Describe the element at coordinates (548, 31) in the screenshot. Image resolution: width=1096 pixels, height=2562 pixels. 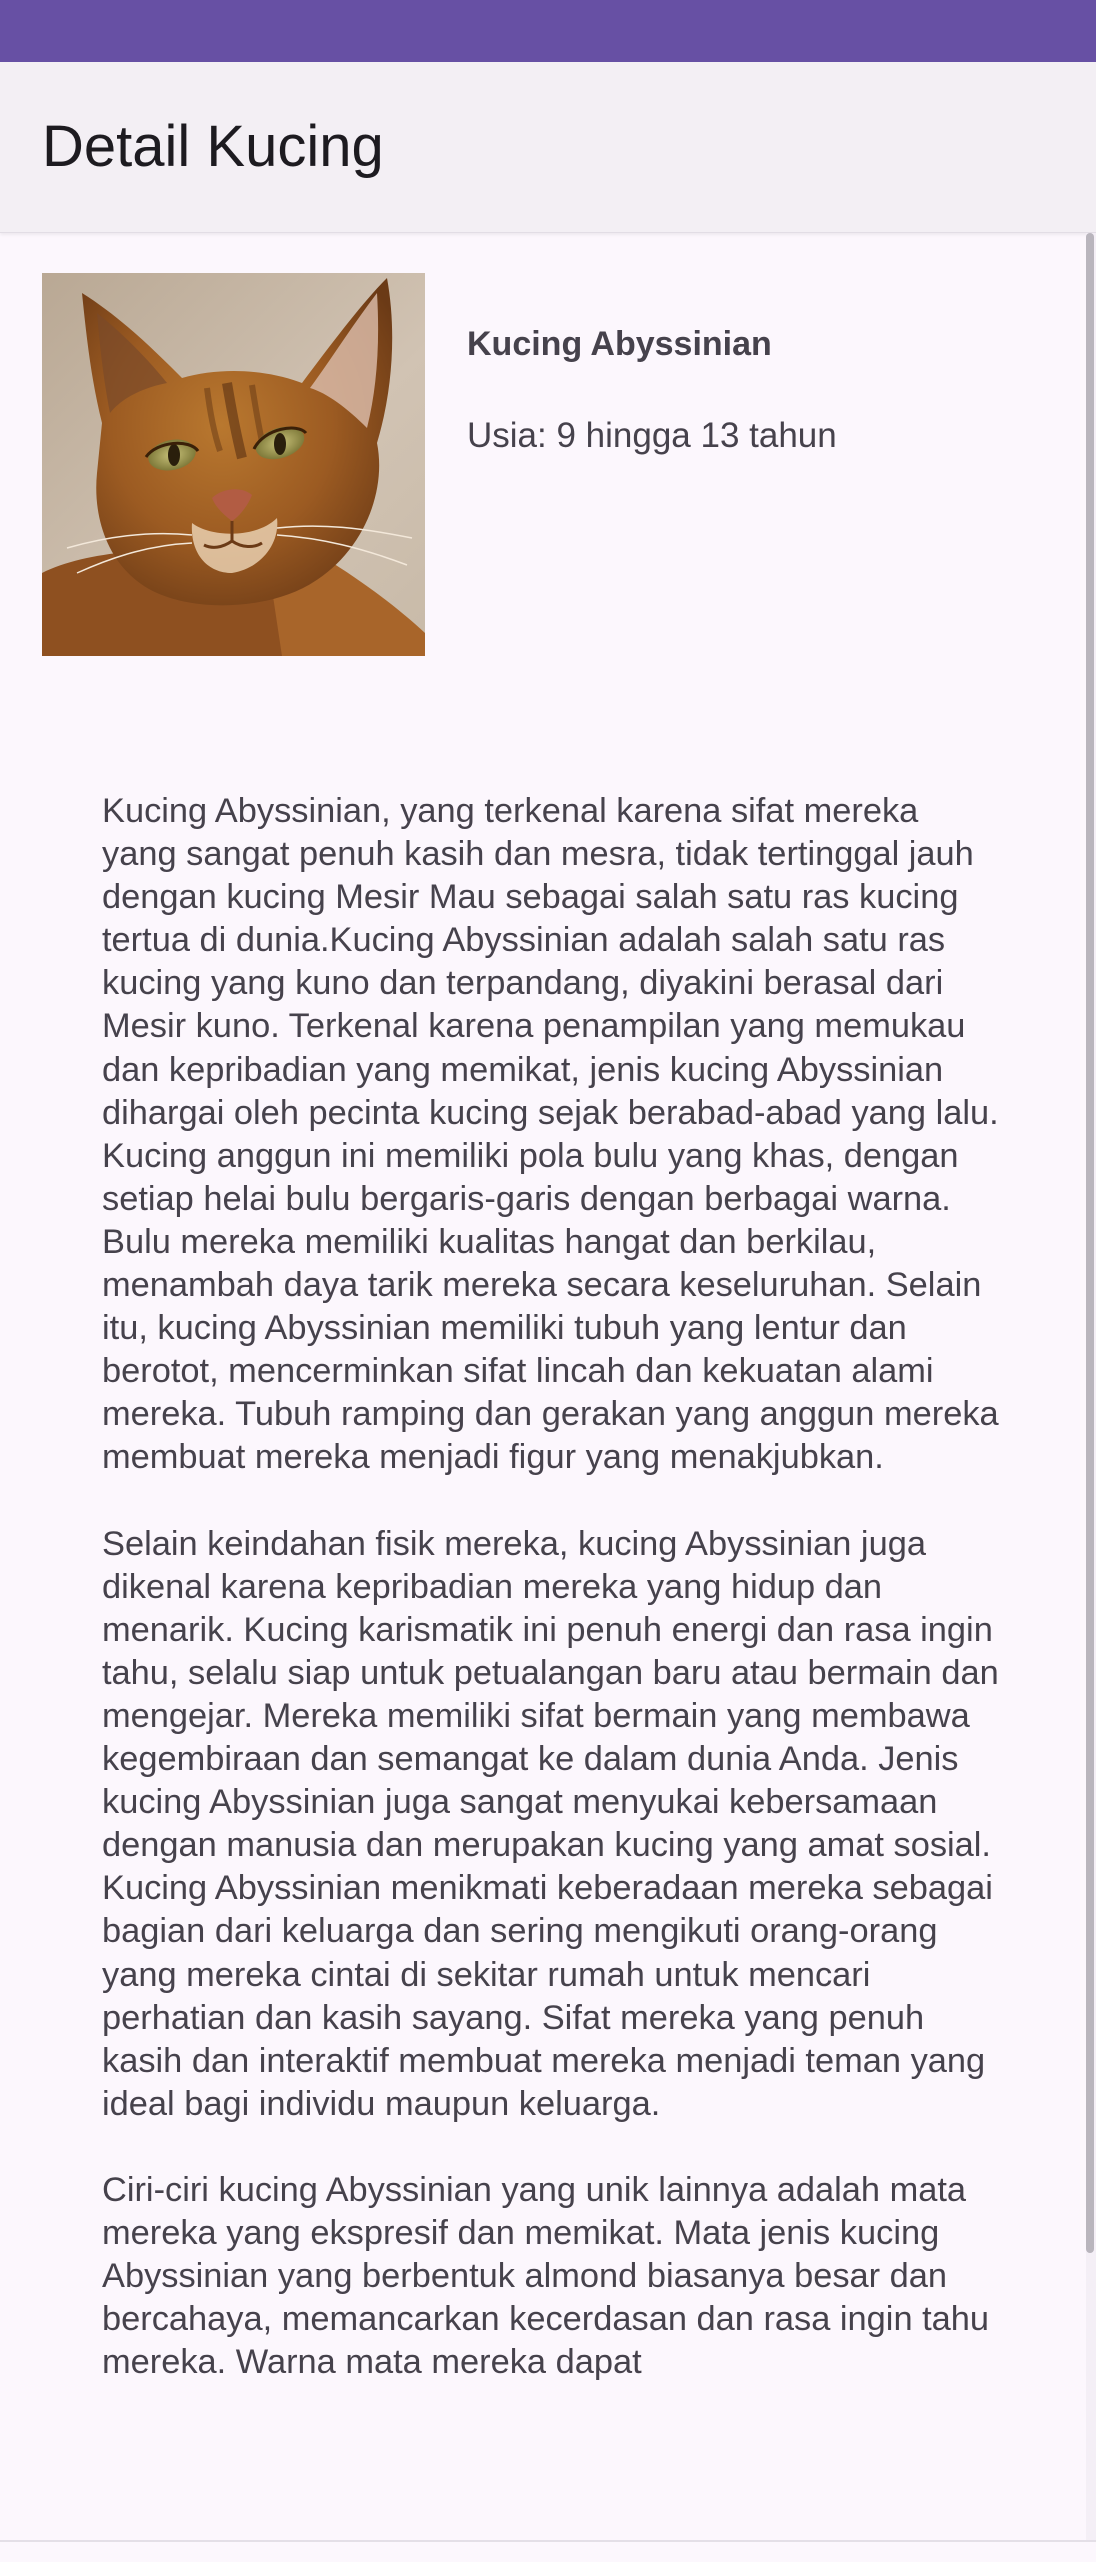
I see `status-bar` at that location.